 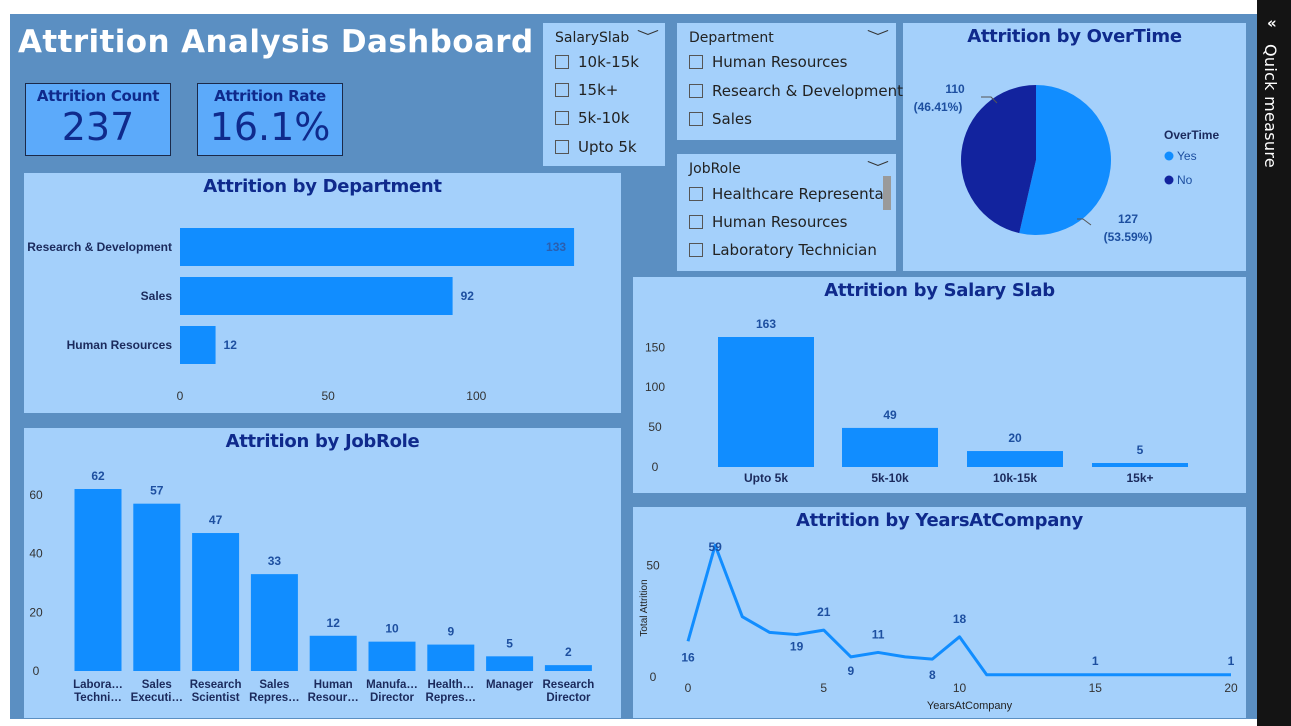 What do you see at coordinates (890, 478) in the screenshot?
I see `category-label: 5k-10k` at bounding box center [890, 478].